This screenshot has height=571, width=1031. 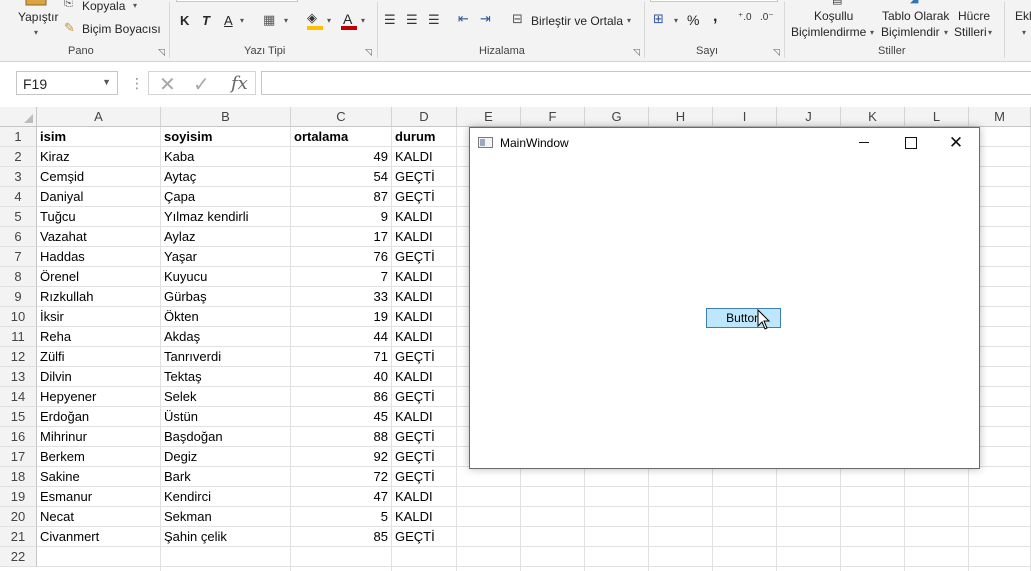 I want to click on cell-a12: Zülfi, so click(x=98, y=357).